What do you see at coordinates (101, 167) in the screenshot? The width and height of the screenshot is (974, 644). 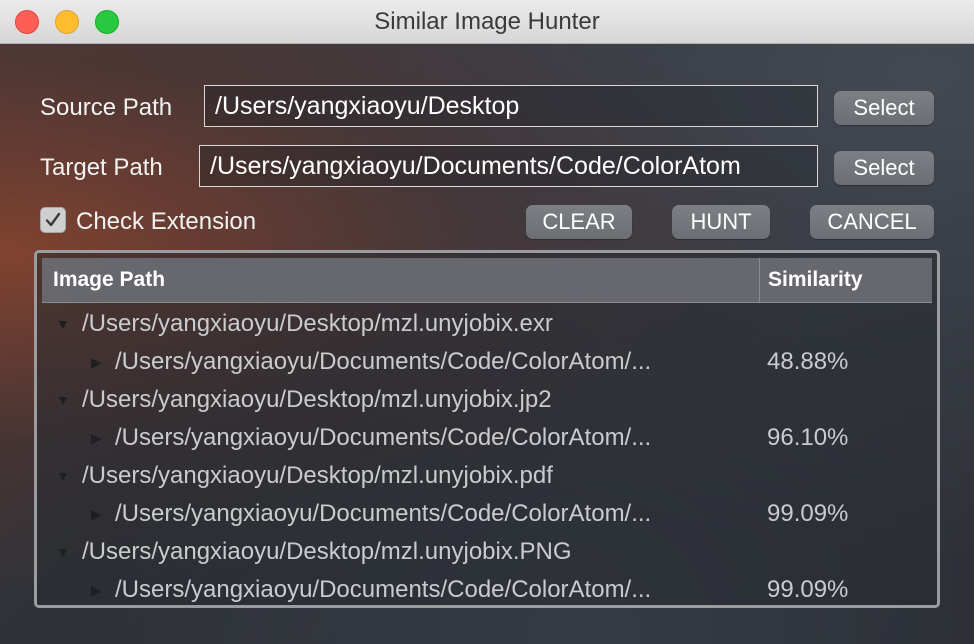 I see `target-path-label: Target Path` at bounding box center [101, 167].